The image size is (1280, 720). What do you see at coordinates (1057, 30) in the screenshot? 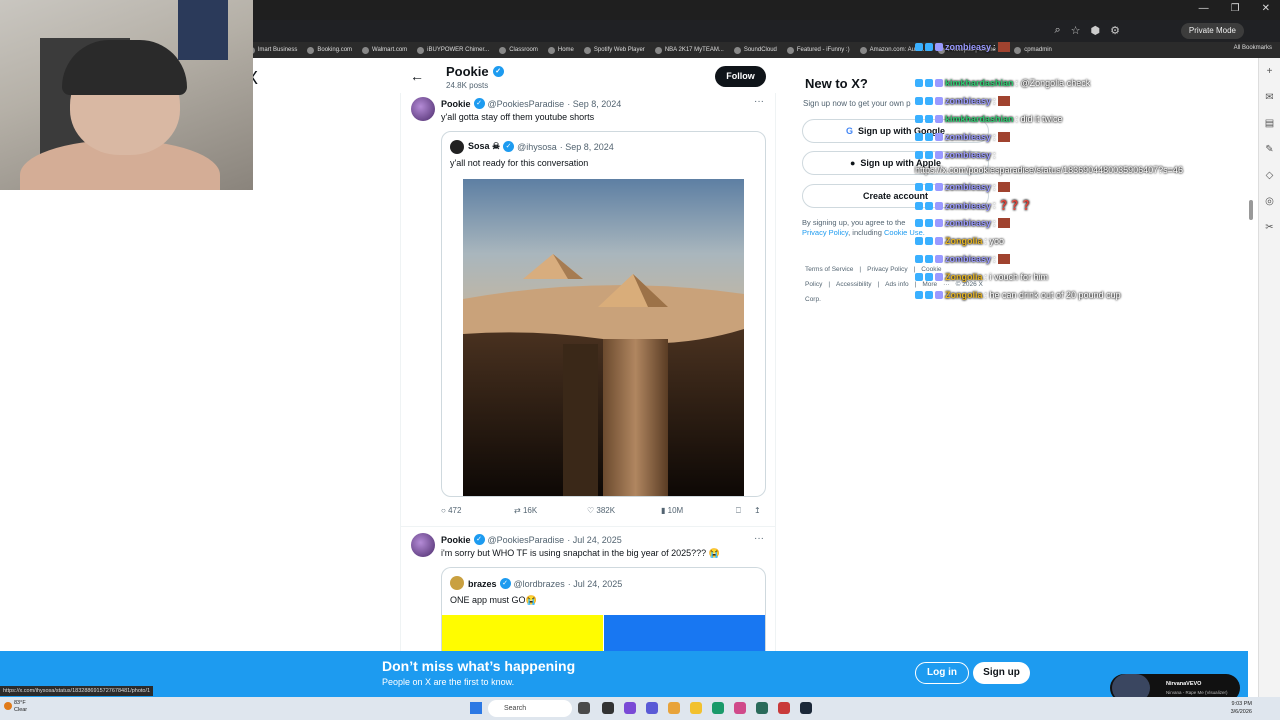
I see `zoom-icon: ⌕` at bounding box center [1057, 30].